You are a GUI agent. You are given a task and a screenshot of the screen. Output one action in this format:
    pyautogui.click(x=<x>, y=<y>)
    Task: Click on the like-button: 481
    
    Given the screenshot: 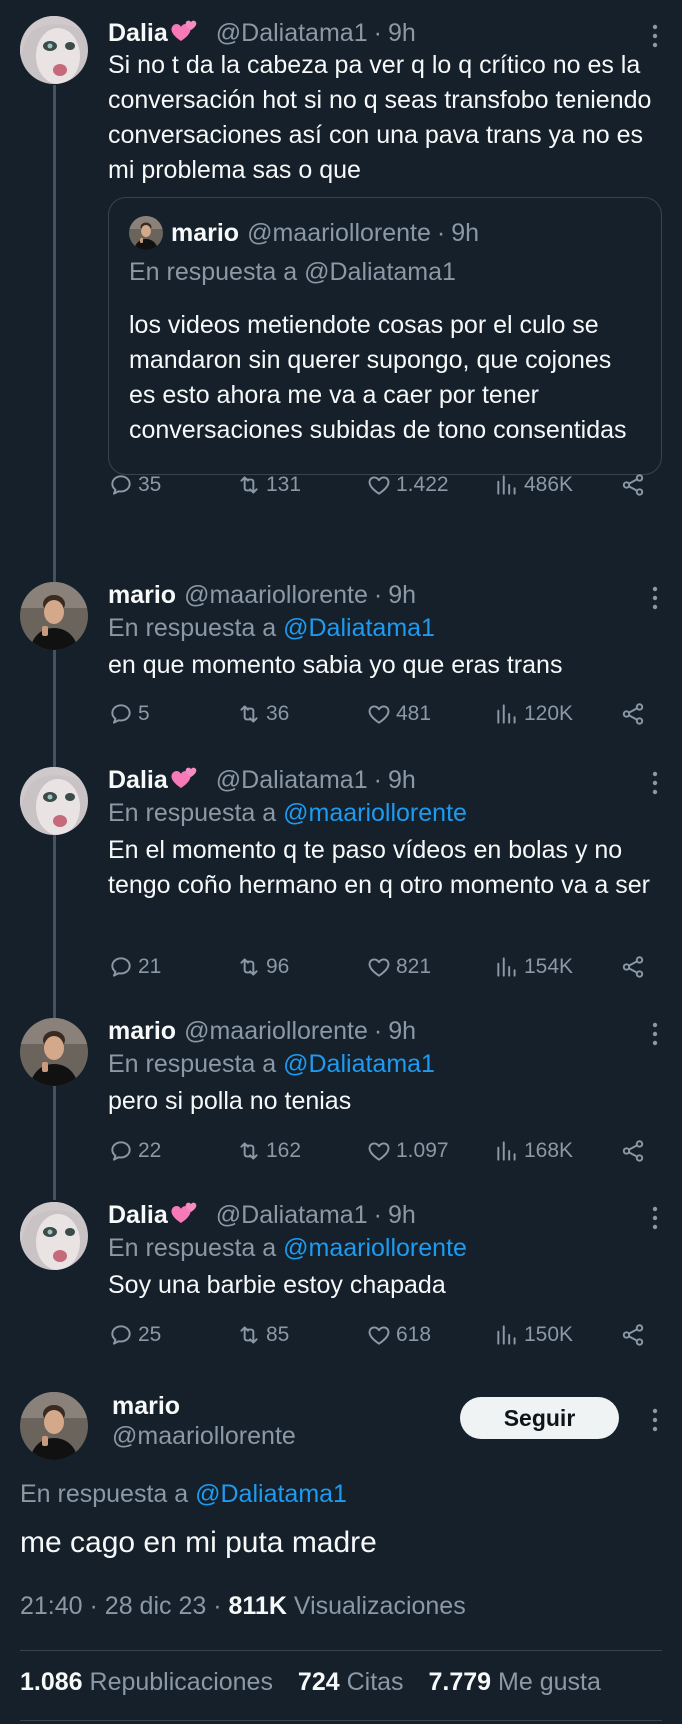 What is the action you would take?
    pyautogui.click(x=398, y=714)
    